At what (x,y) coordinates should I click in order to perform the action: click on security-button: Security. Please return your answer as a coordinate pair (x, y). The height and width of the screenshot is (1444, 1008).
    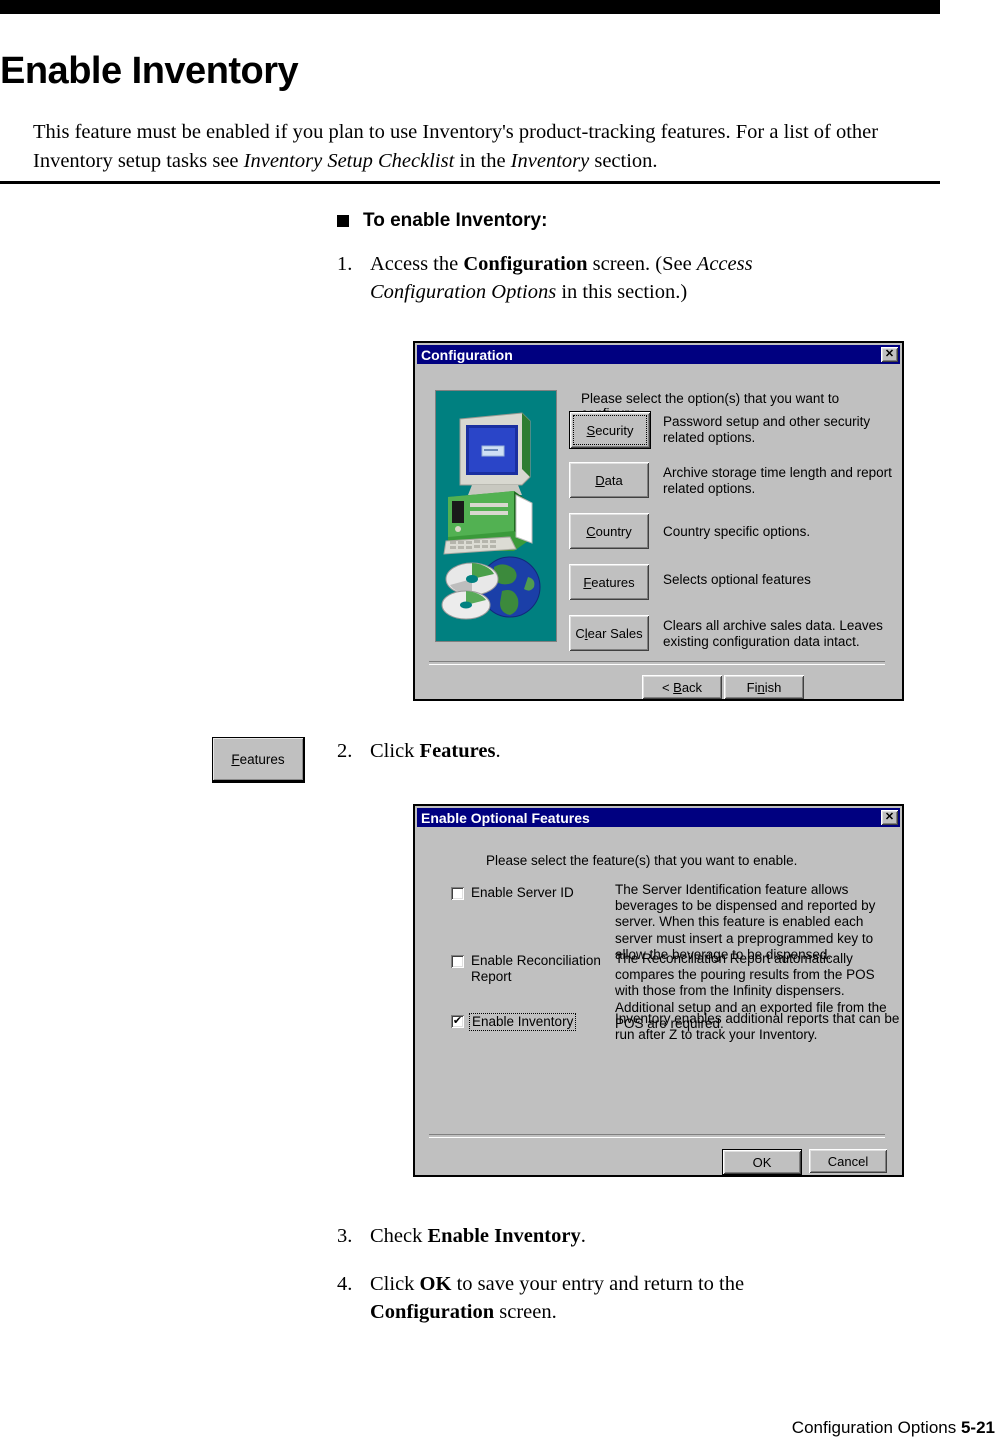
    Looking at the image, I should click on (610, 430).